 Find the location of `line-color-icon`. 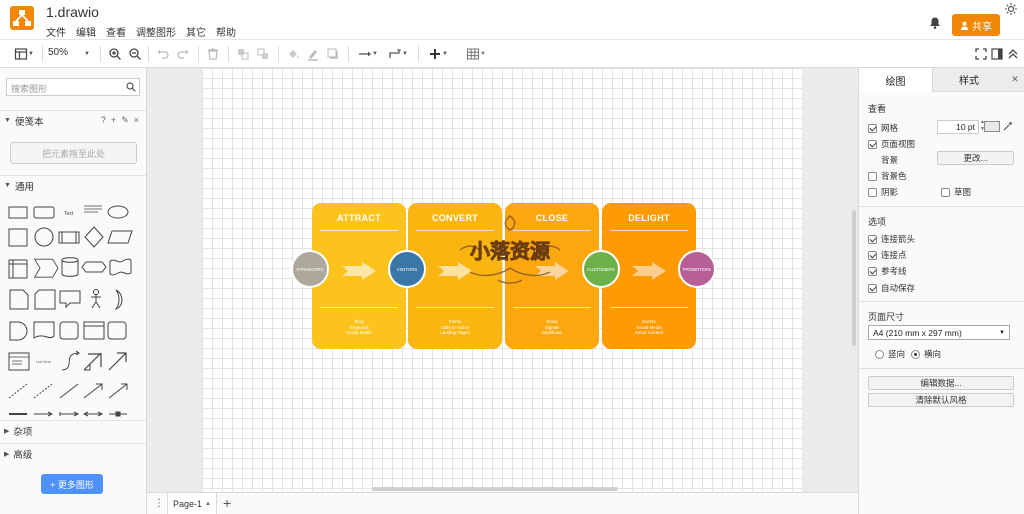

line-color-icon is located at coordinates (313, 54).